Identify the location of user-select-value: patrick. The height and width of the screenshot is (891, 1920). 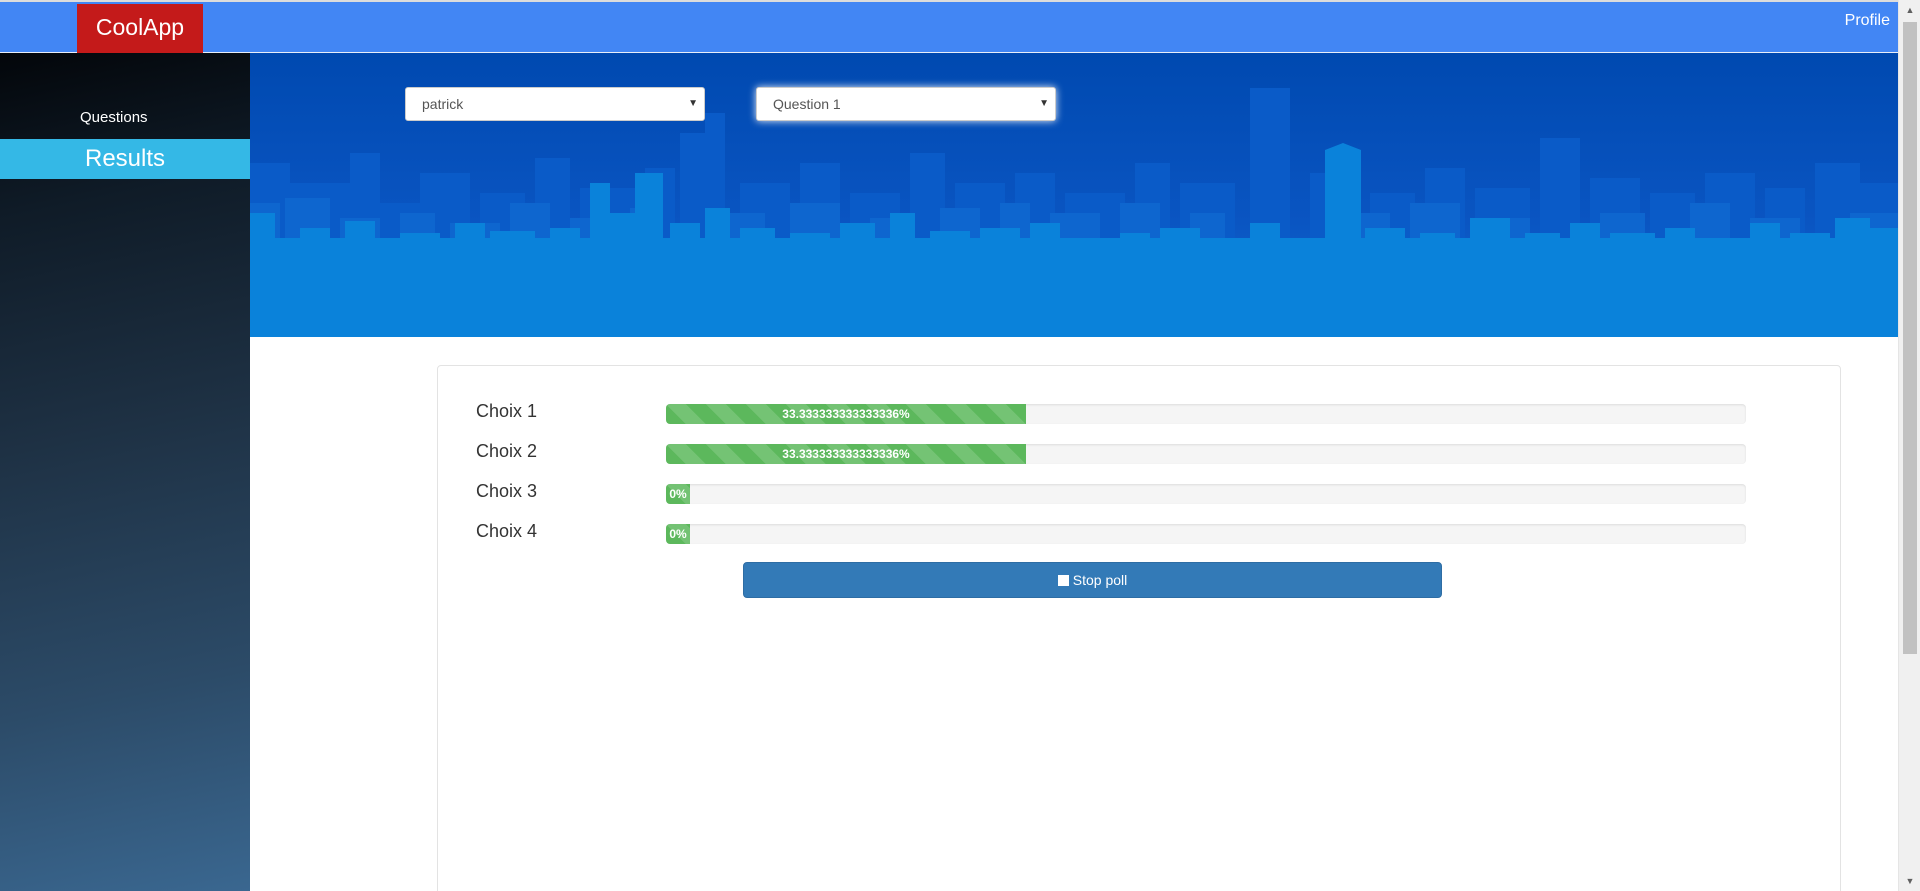
(443, 104).